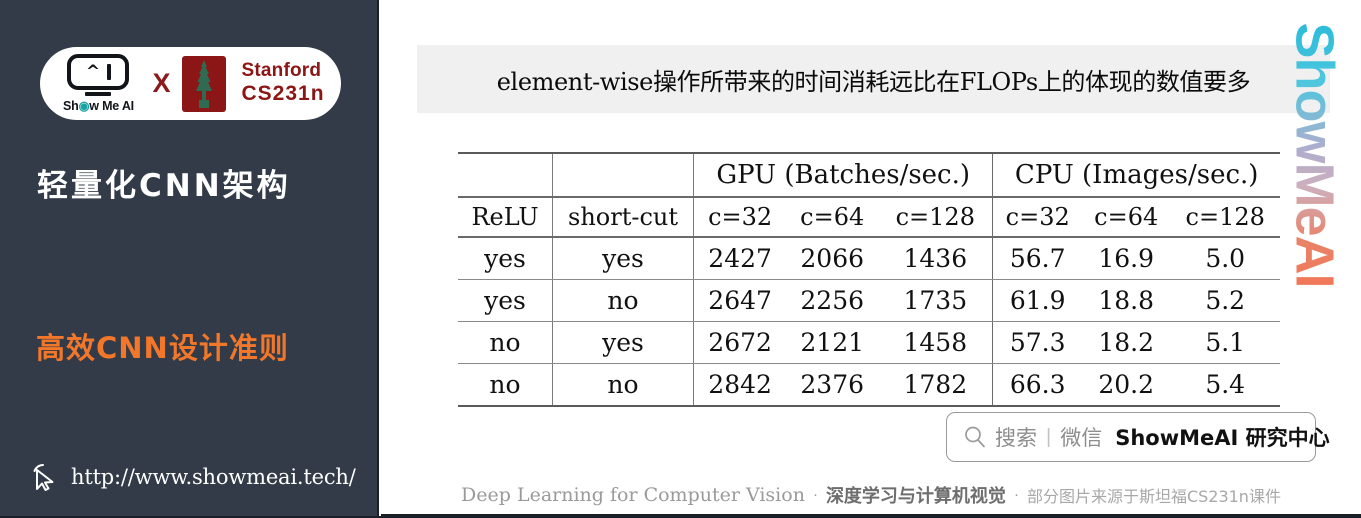  I want to click on cell-gpu-c128: 1735, so click(935, 300).